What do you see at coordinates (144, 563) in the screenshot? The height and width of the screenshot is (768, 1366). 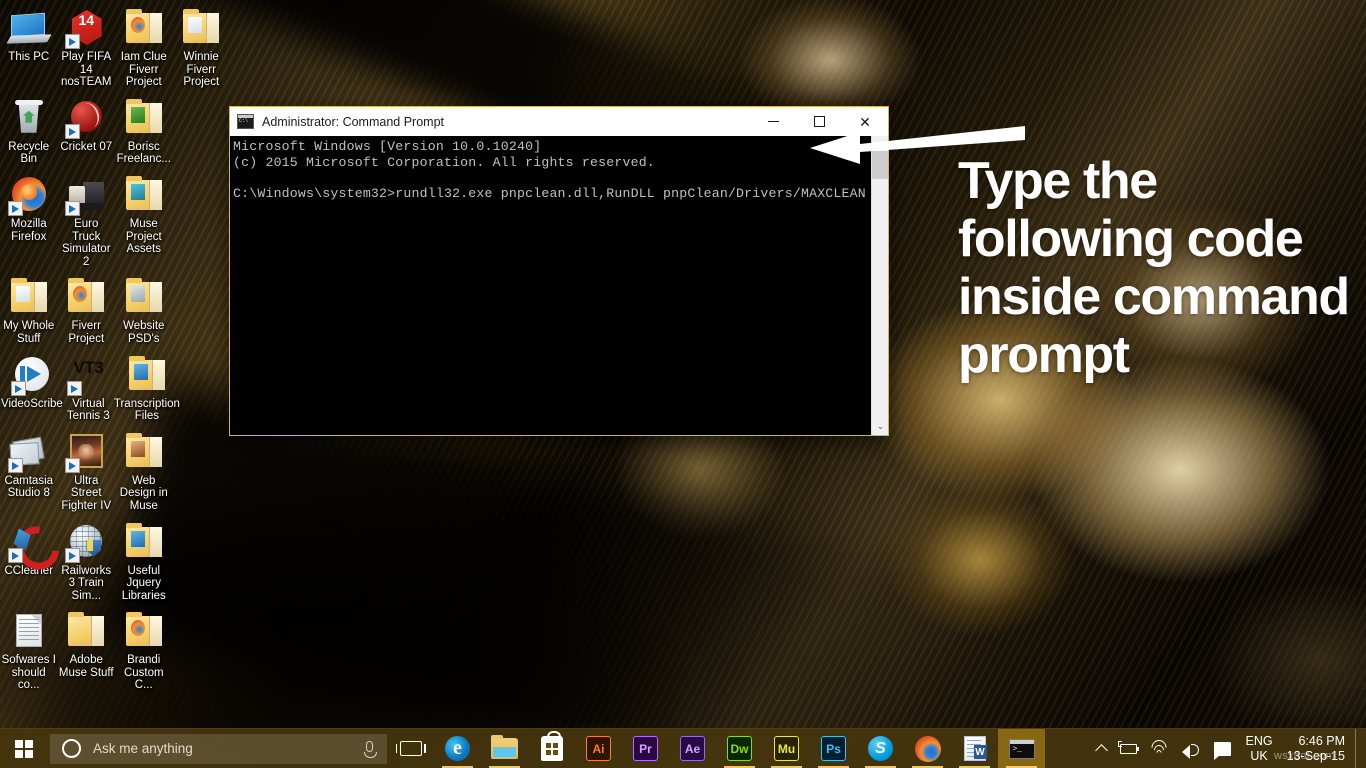 I see `desktop-icon-useful-jquery-libraries: Useful Jquery Libraries` at bounding box center [144, 563].